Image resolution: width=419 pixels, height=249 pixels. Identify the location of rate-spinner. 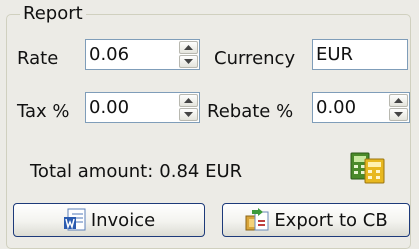
(142, 54).